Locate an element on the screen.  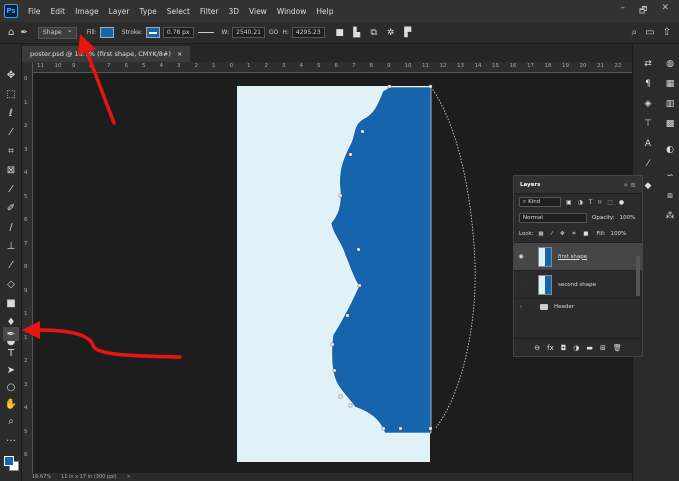
ruler-tick-label: 1 is located at coordinates (26, 314).